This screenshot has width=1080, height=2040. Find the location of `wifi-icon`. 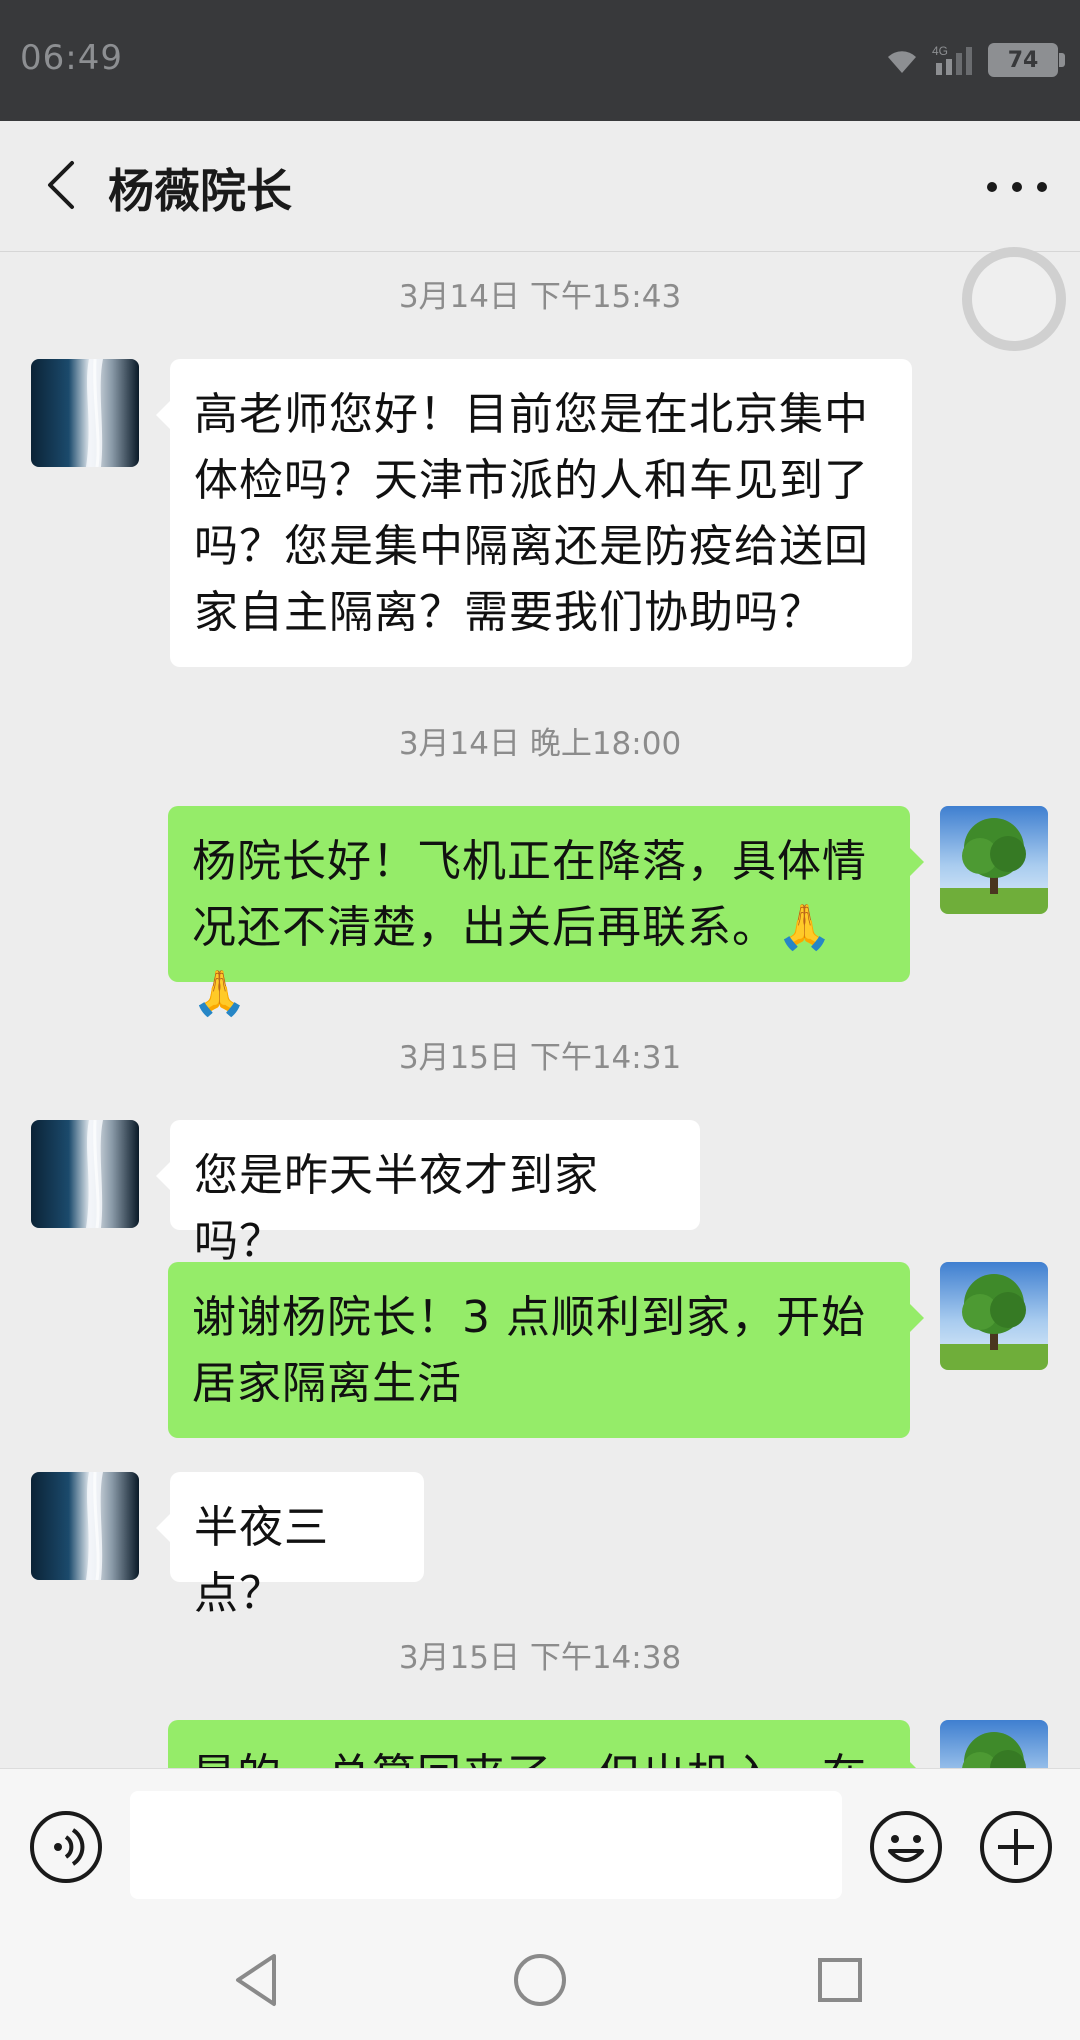

wifi-icon is located at coordinates (902, 62).